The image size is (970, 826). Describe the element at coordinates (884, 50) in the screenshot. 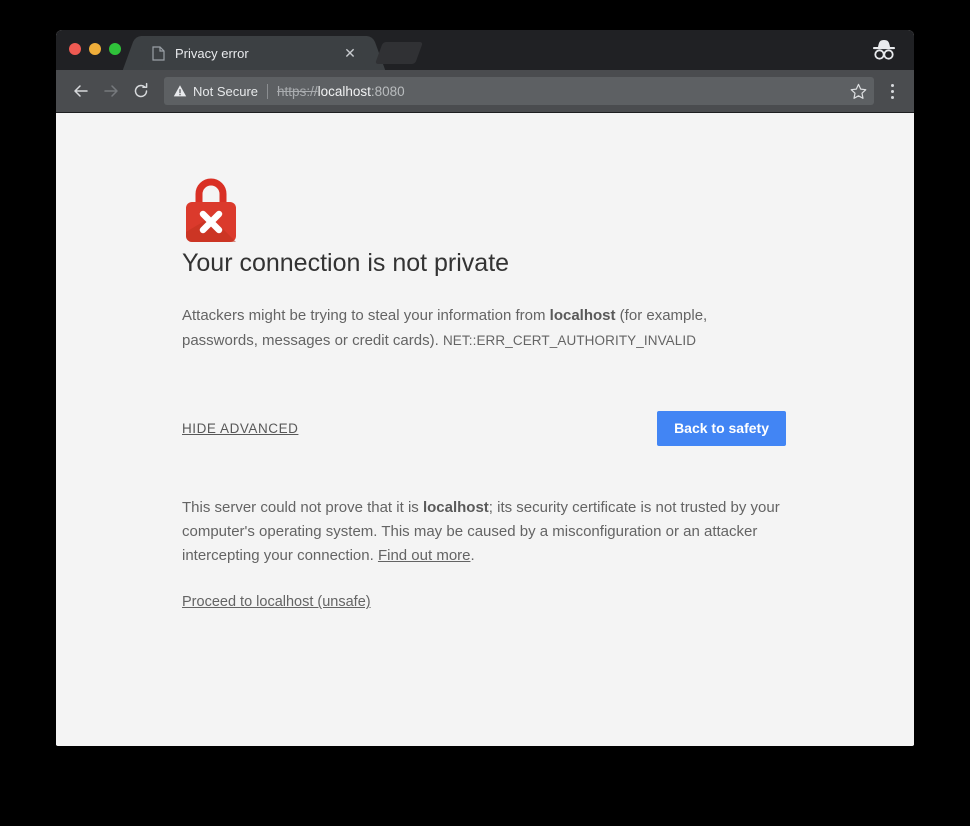

I see `incognito-hat-glasses-icon` at that location.